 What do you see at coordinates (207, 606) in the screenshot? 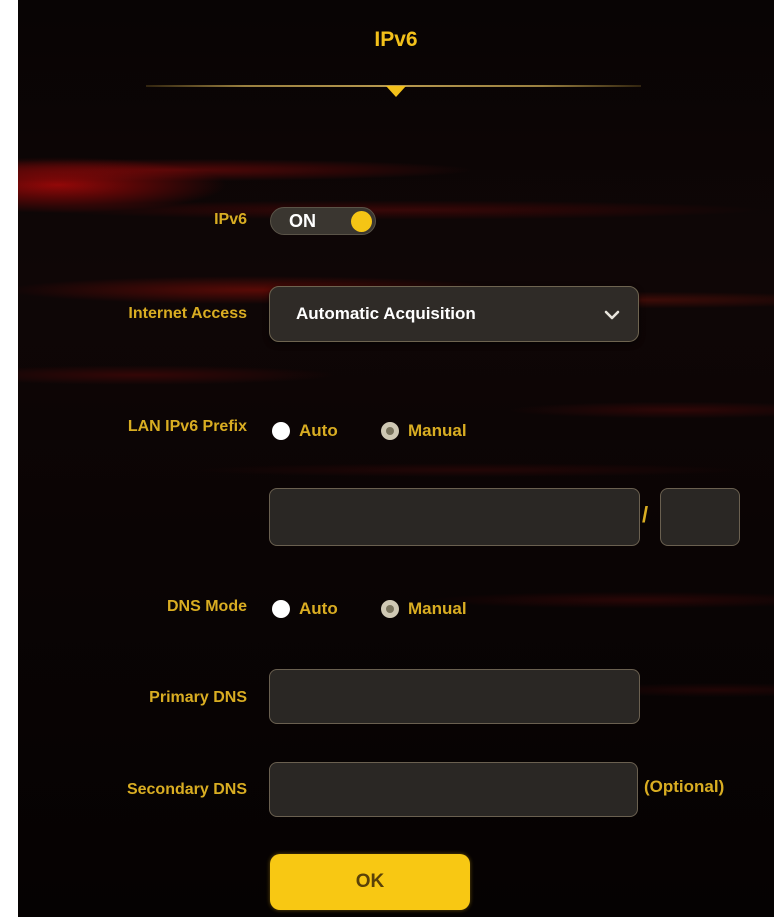
I see `dns-mode-label: DNS Mode` at bounding box center [207, 606].